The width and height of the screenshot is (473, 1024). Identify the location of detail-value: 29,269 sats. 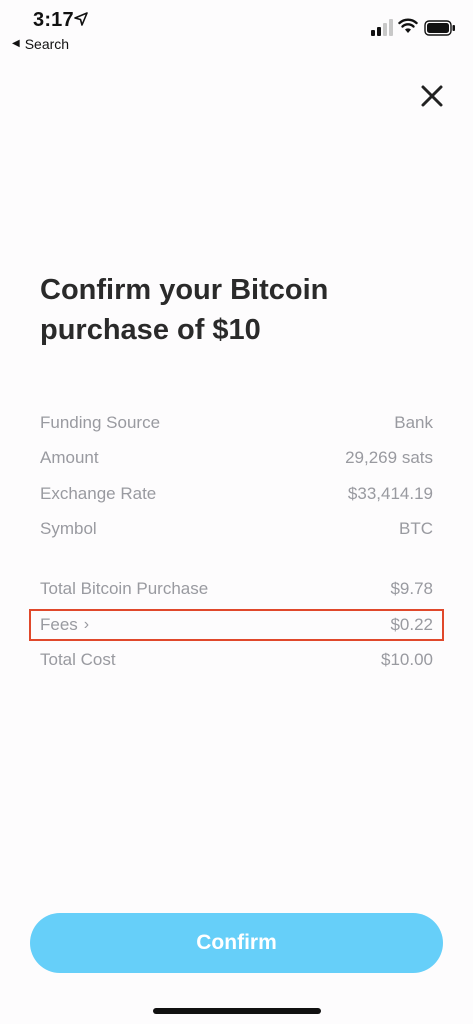
(389, 457).